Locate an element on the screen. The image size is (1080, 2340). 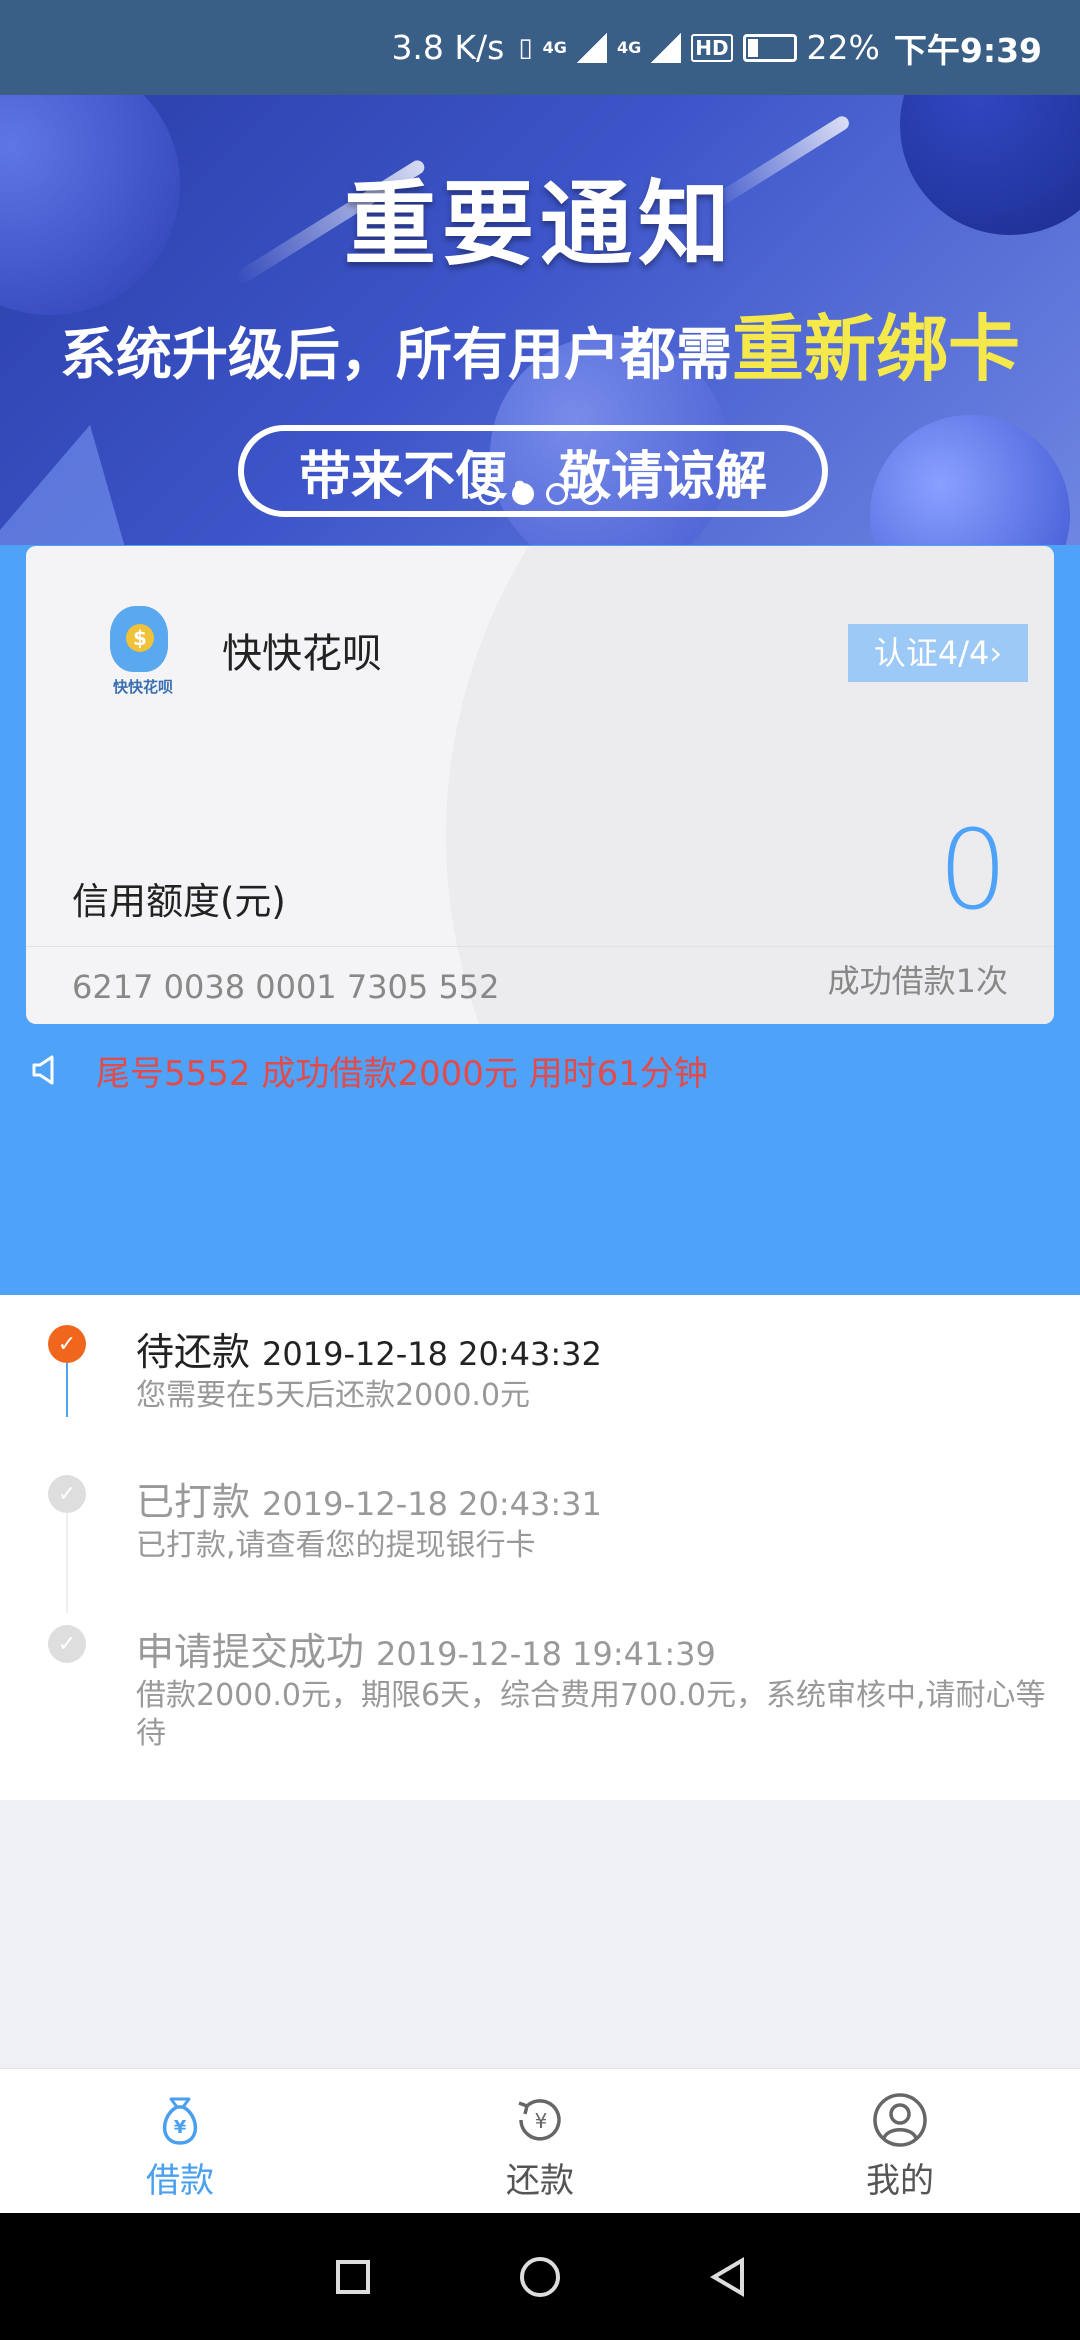
status-bar: 3.8 K/s ▯ 4G 4G HD 22% 下午9:39 is located at coordinates (540, 47).